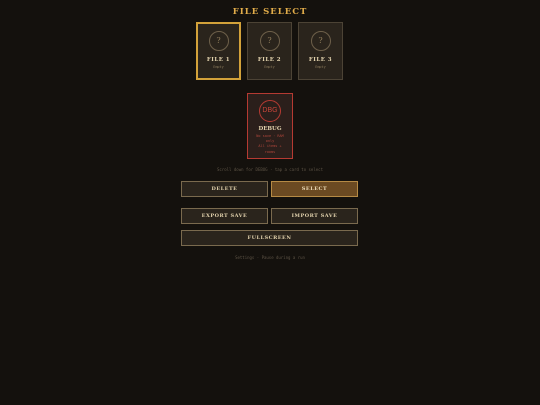  What do you see at coordinates (270, 111) in the screenshot?
I see `debug-badge-icon: DBG` at bounding box center [270, 111].